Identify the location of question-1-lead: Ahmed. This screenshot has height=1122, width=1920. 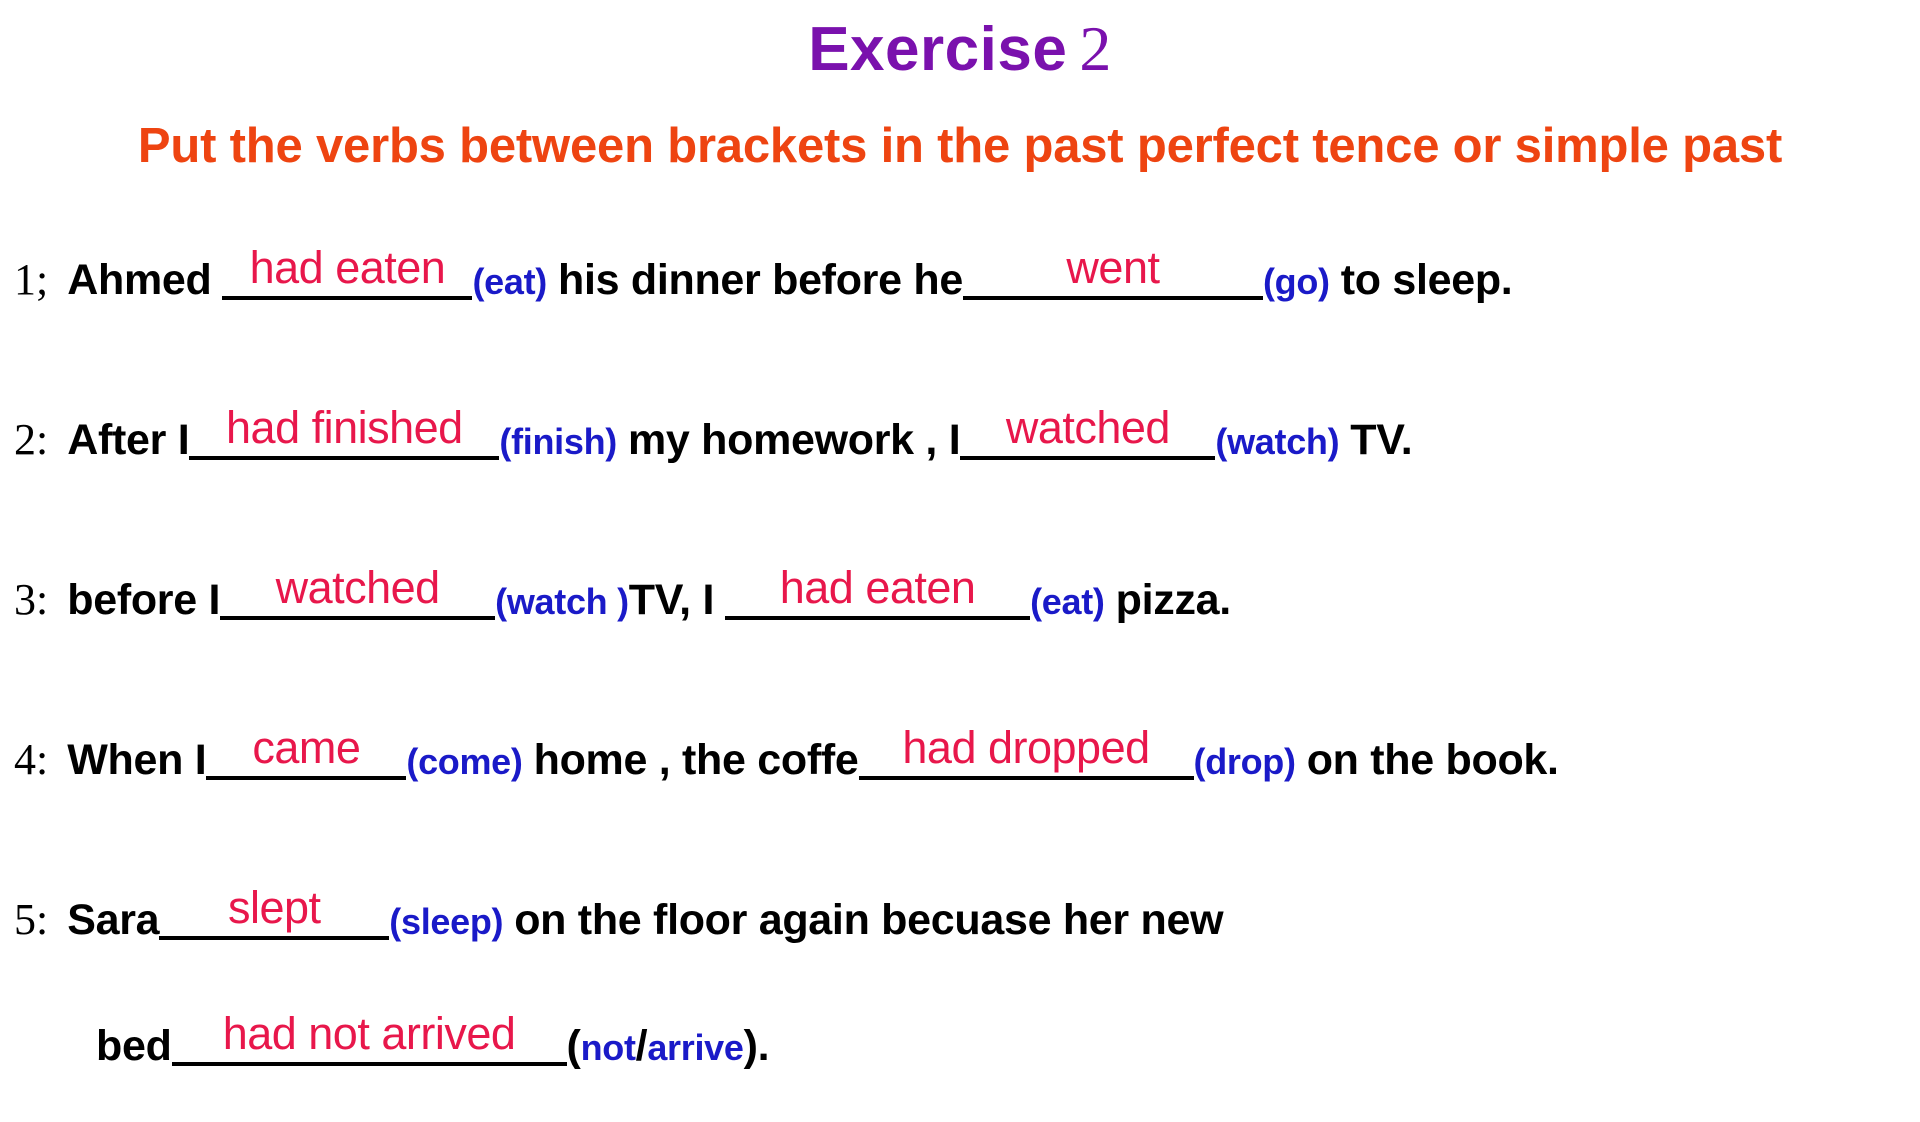
(139, 280).